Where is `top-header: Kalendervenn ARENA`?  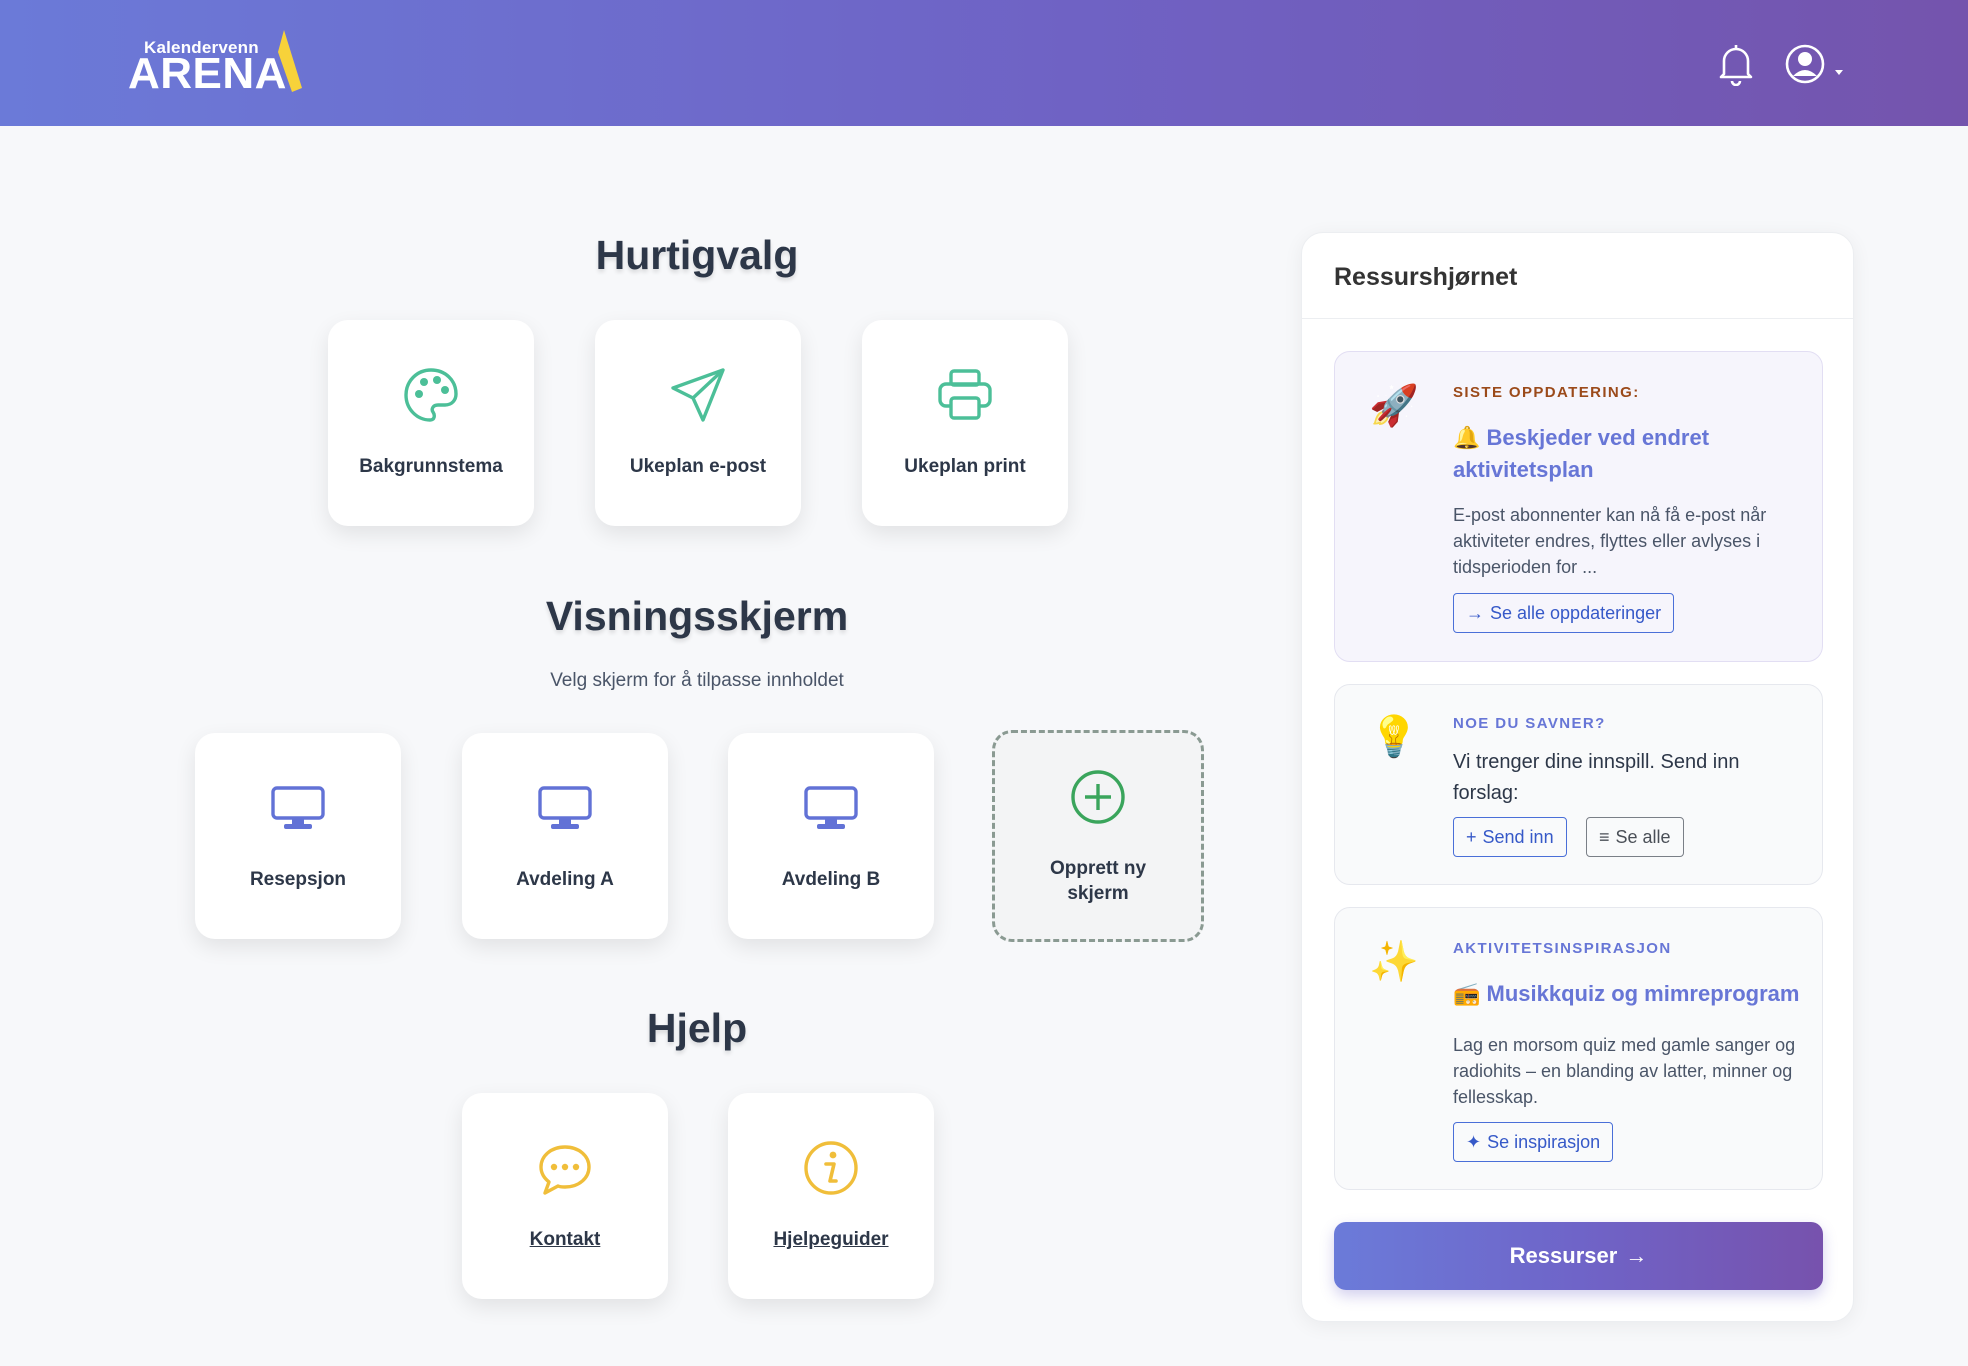 top-header: Kalendervenn ARENA is located at coordinates (984, 63).